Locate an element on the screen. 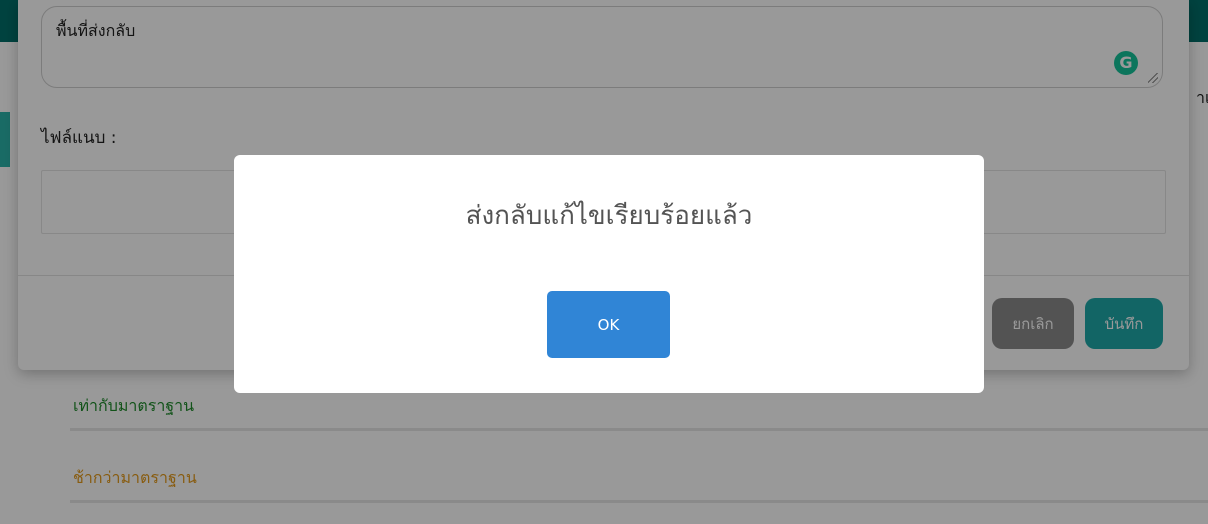  alert-title: ส่งกลับแก้ไขเรียบร้อยแล้ว is located at coordinates (609, 216).